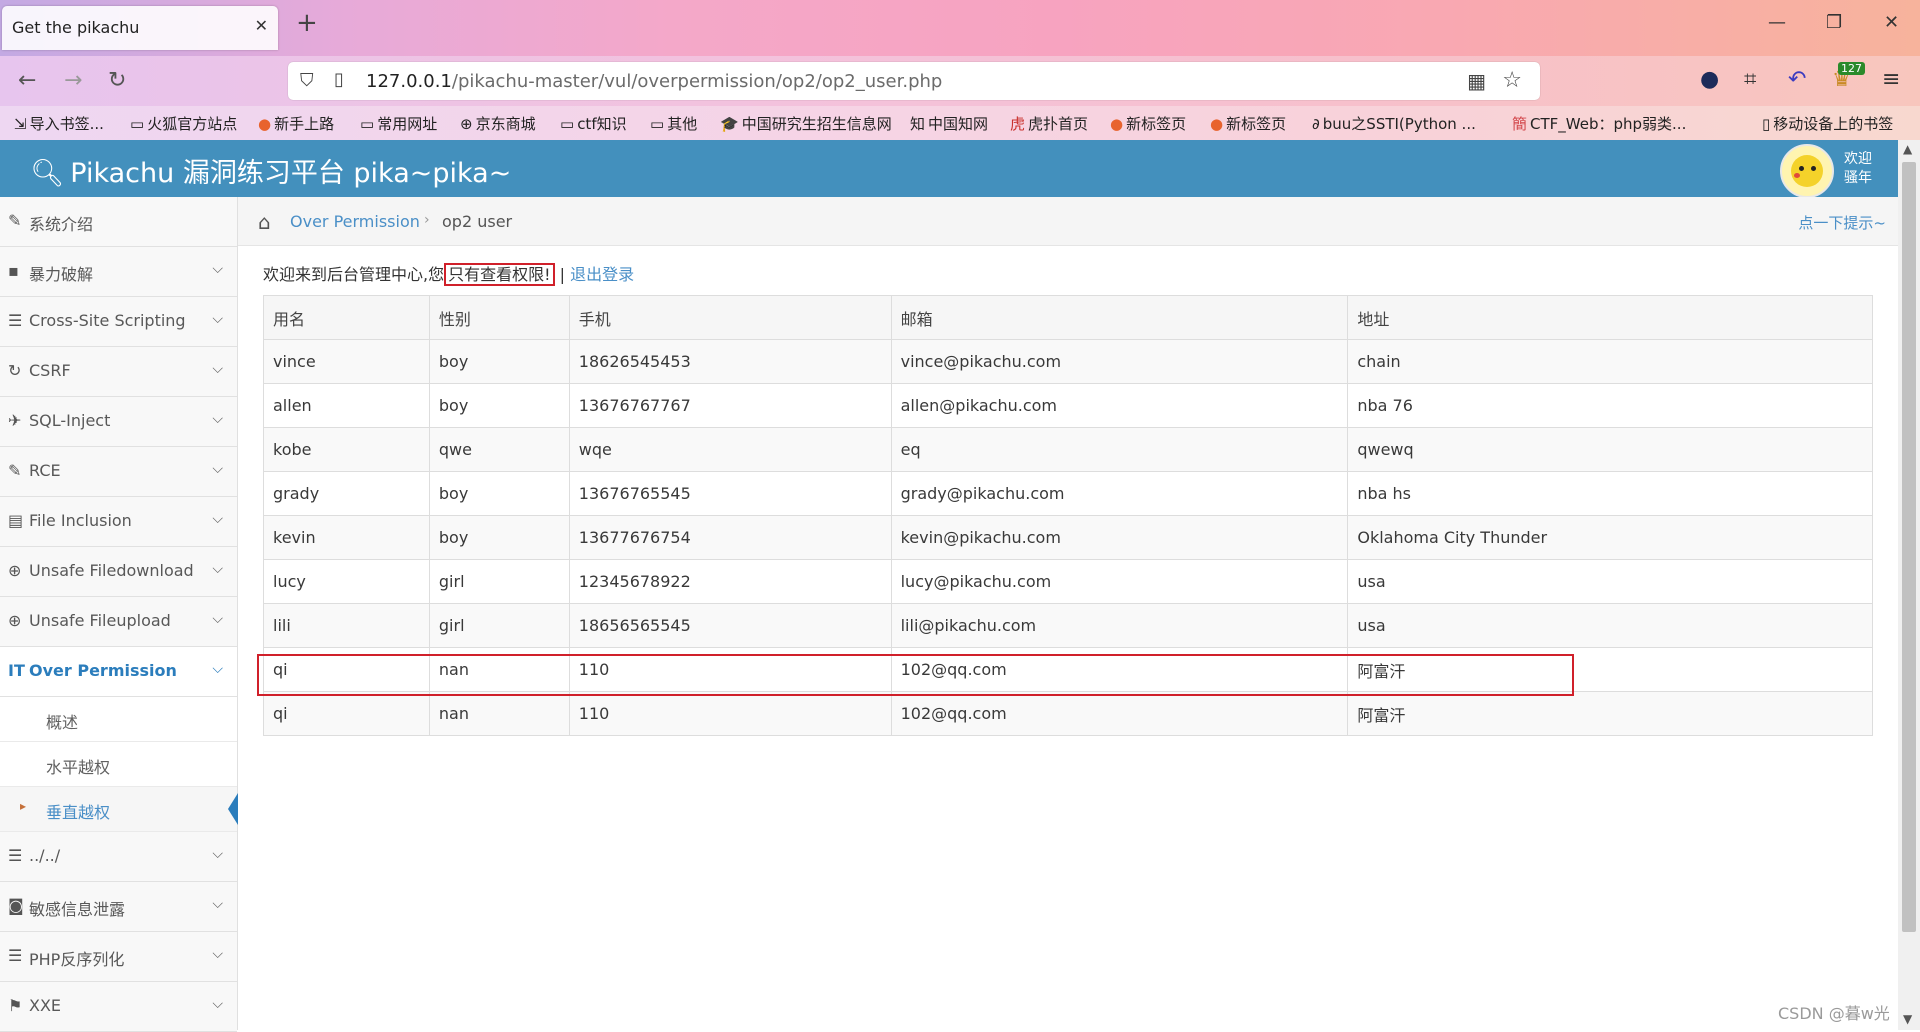 The height and width of the screenshot is (1032, 1920). What do you see at coordinates (20, 124) in the screenshot?
I see `import-icon: ⇲` at bounding box center [20, 124].